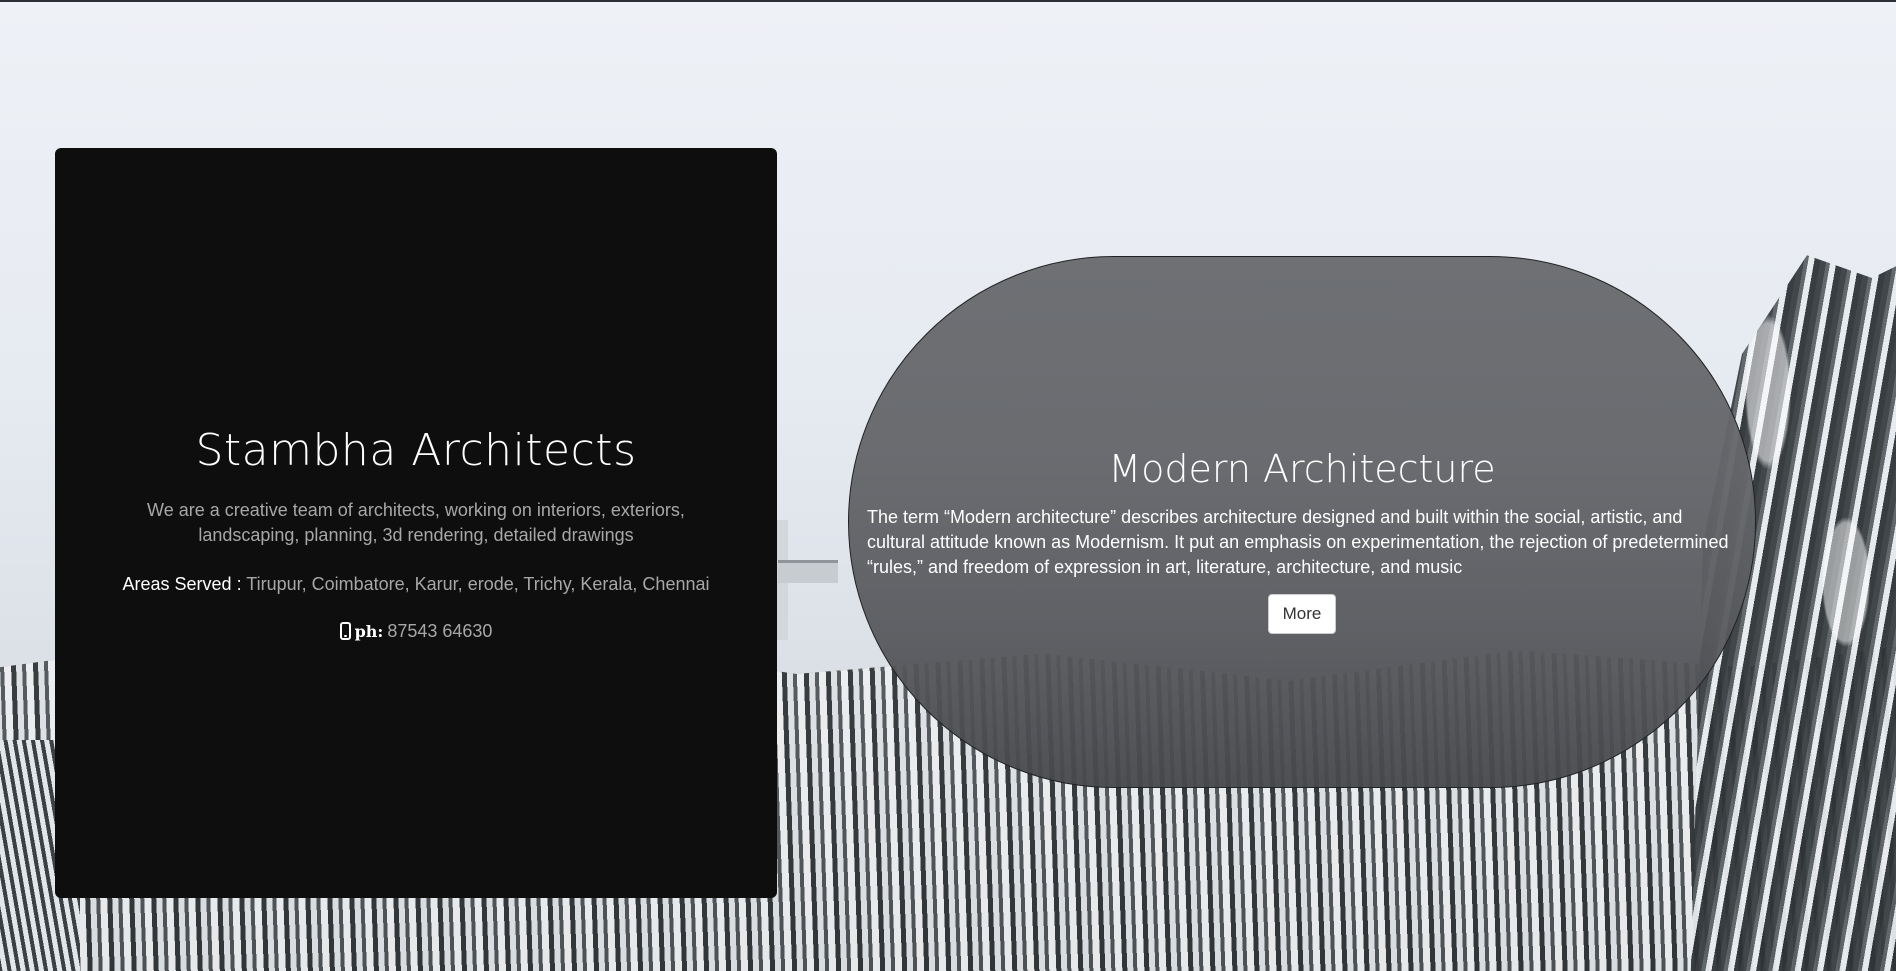  I want to click on areas-served-label: Areas Served :, so click(182, 583).